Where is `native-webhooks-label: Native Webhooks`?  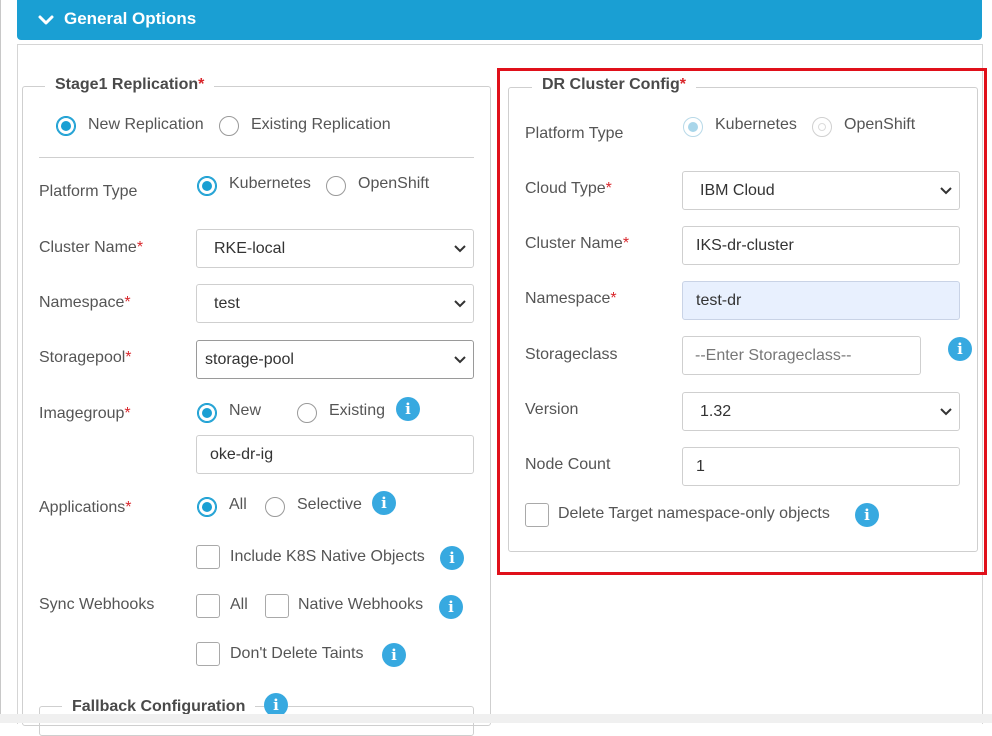
native-webhooks-label: Native Webhooks is located at coordinates (361, 604).